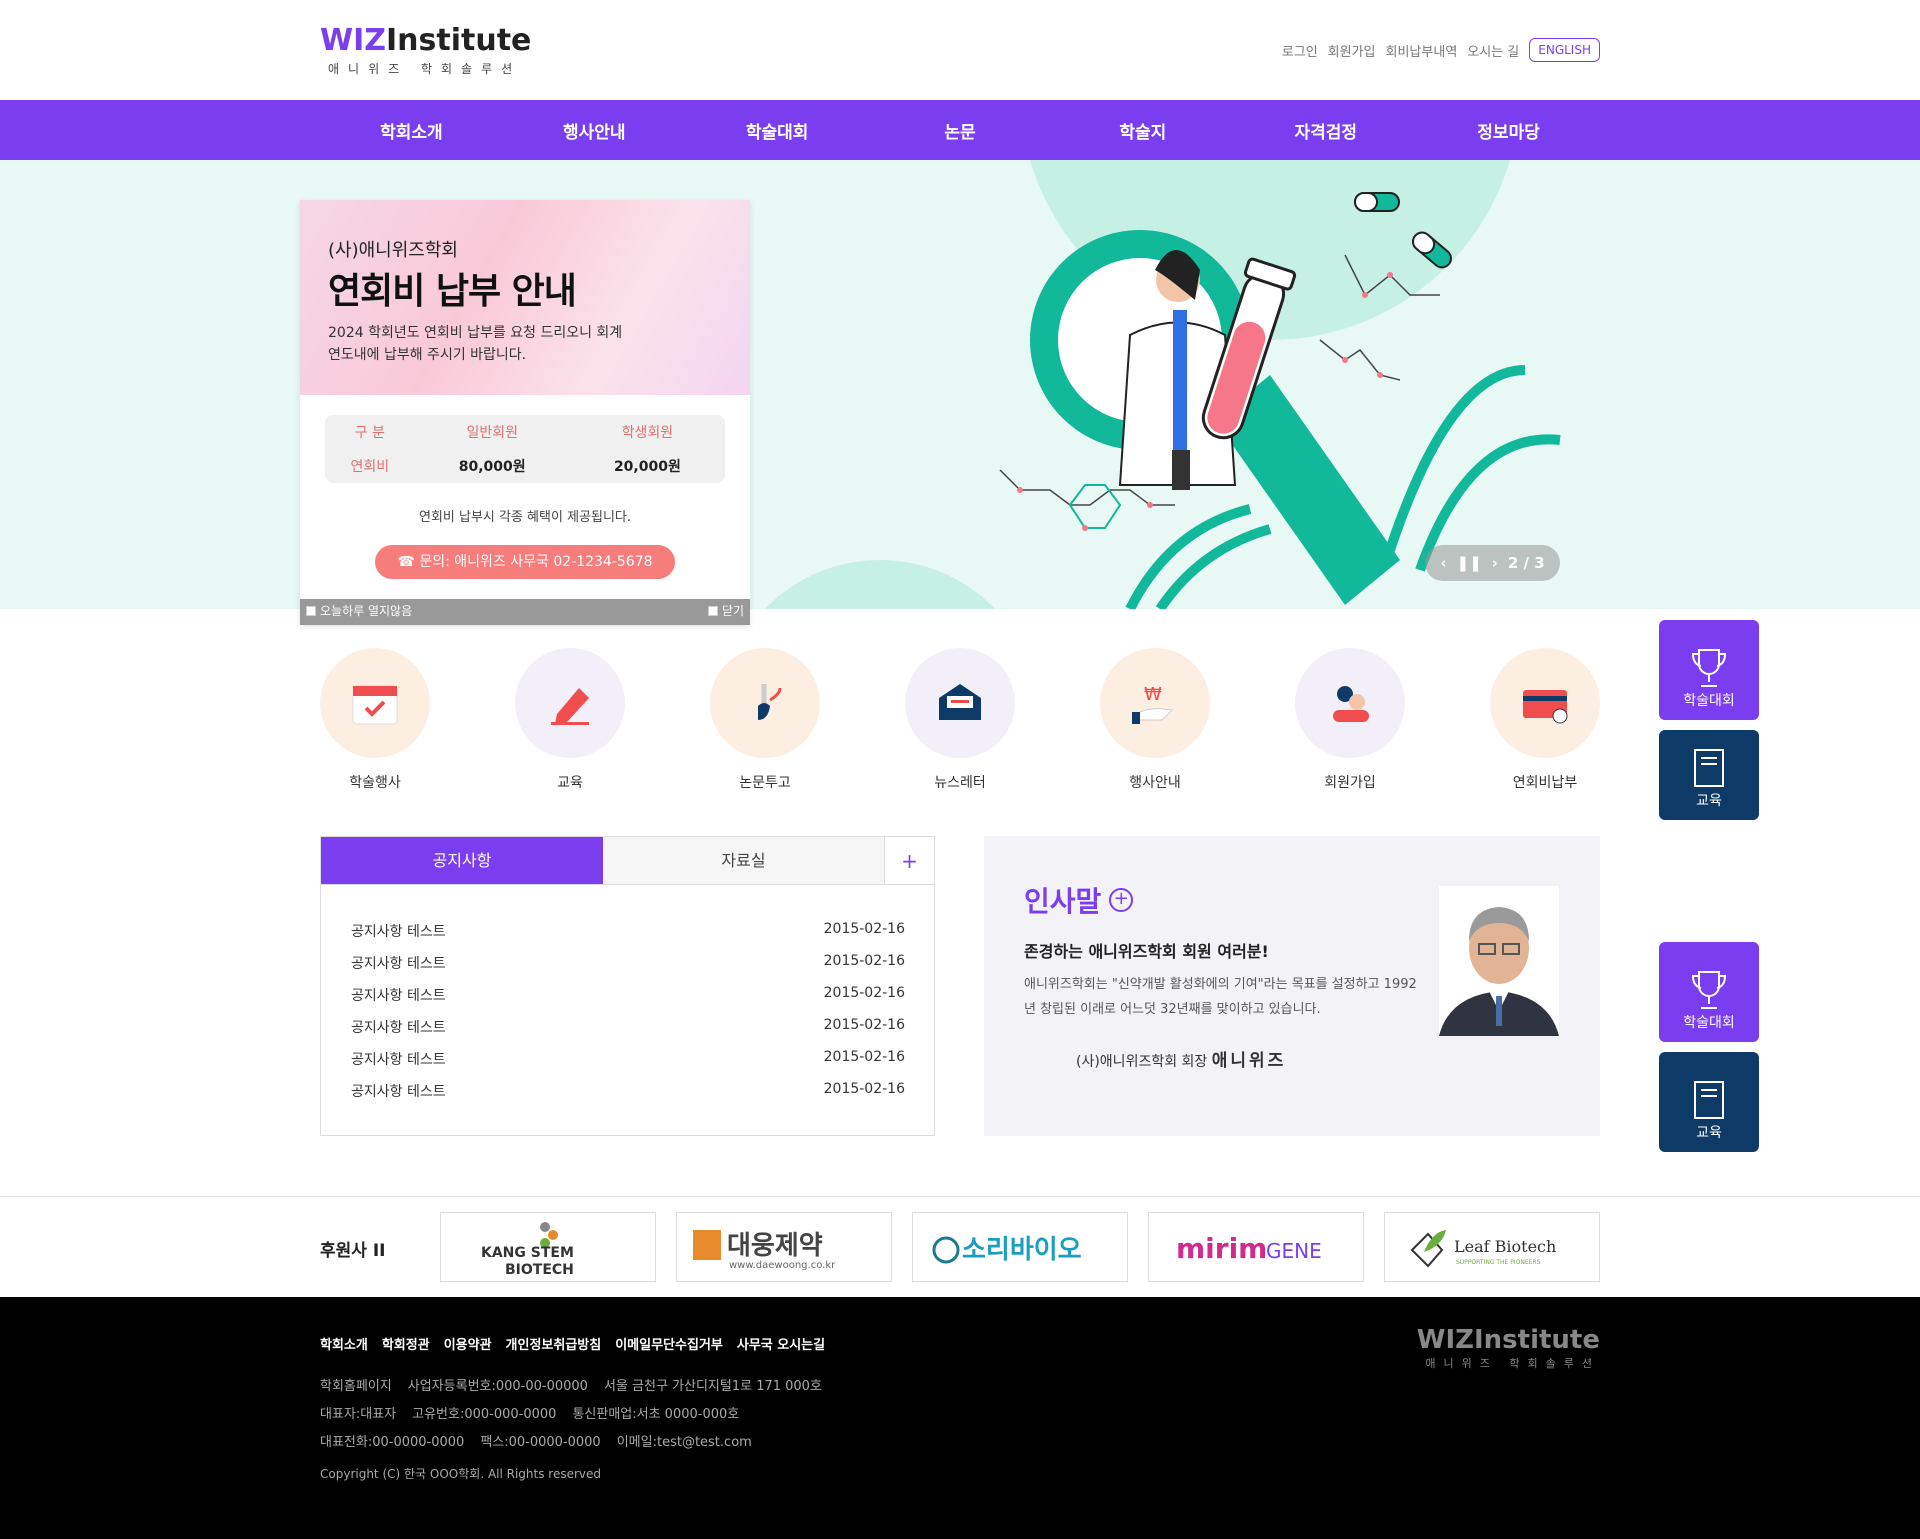 The width and height of the screenshot is (1920, 1539). I want to click on shortcut-label: 뉴스레터, so click(960, 783).